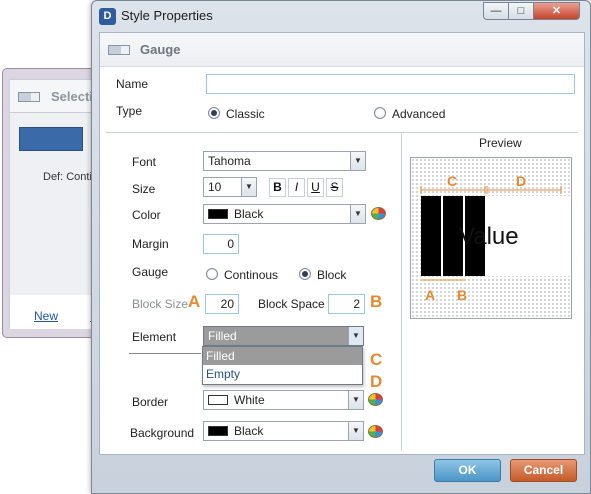 This screenshot has height=494, width=591. Describe the element at coordinates (249, 214) in the screenshot. I see `color-select-value: Black` at that location.